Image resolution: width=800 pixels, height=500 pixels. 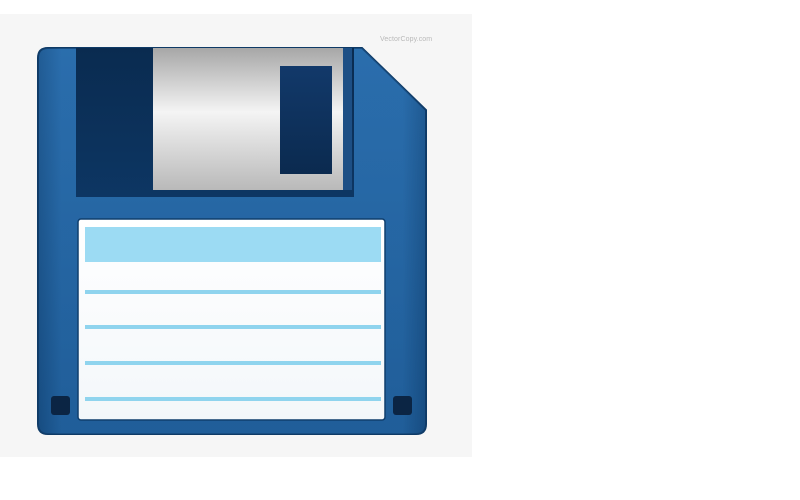 What do you see at coordinates (347, 119) in the screenshot?
I see `metal-shutter-edge` at bounding box center [347, 119].